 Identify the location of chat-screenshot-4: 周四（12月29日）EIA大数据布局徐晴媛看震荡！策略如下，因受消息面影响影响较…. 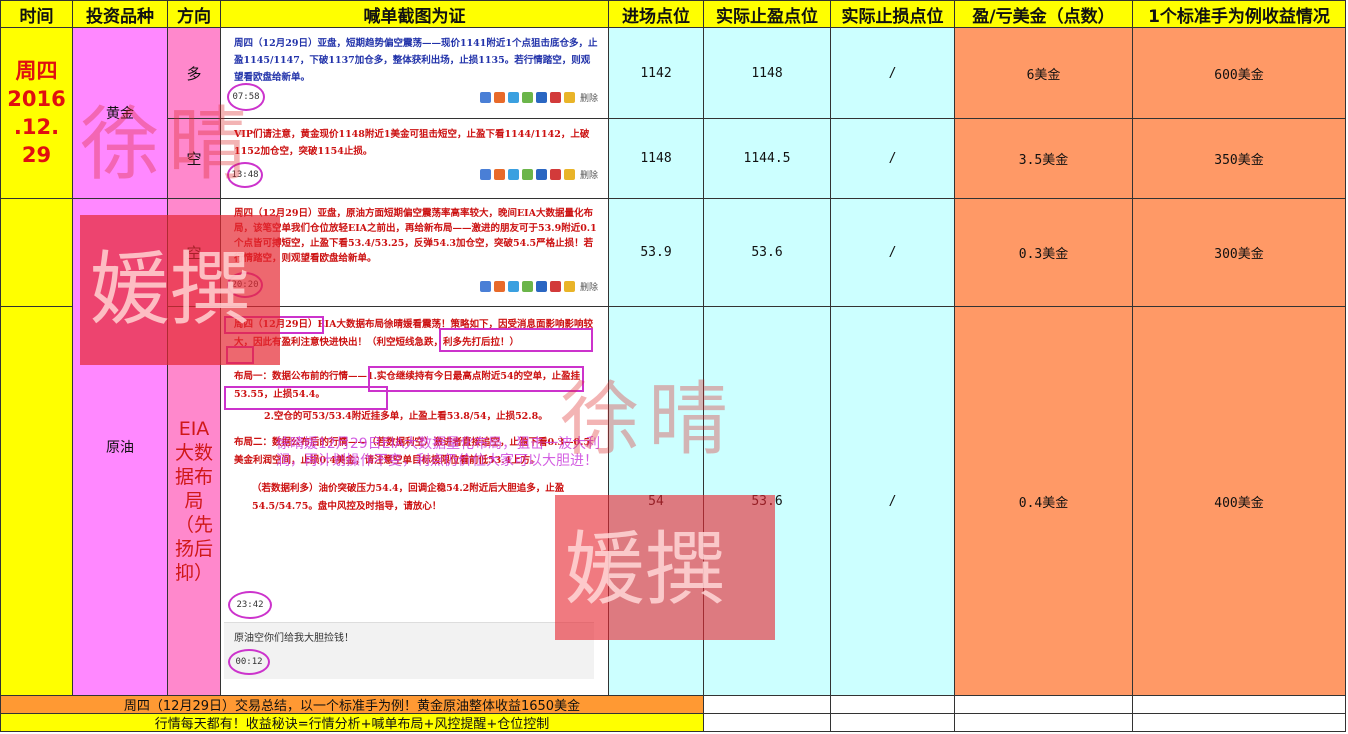
(415, 501).